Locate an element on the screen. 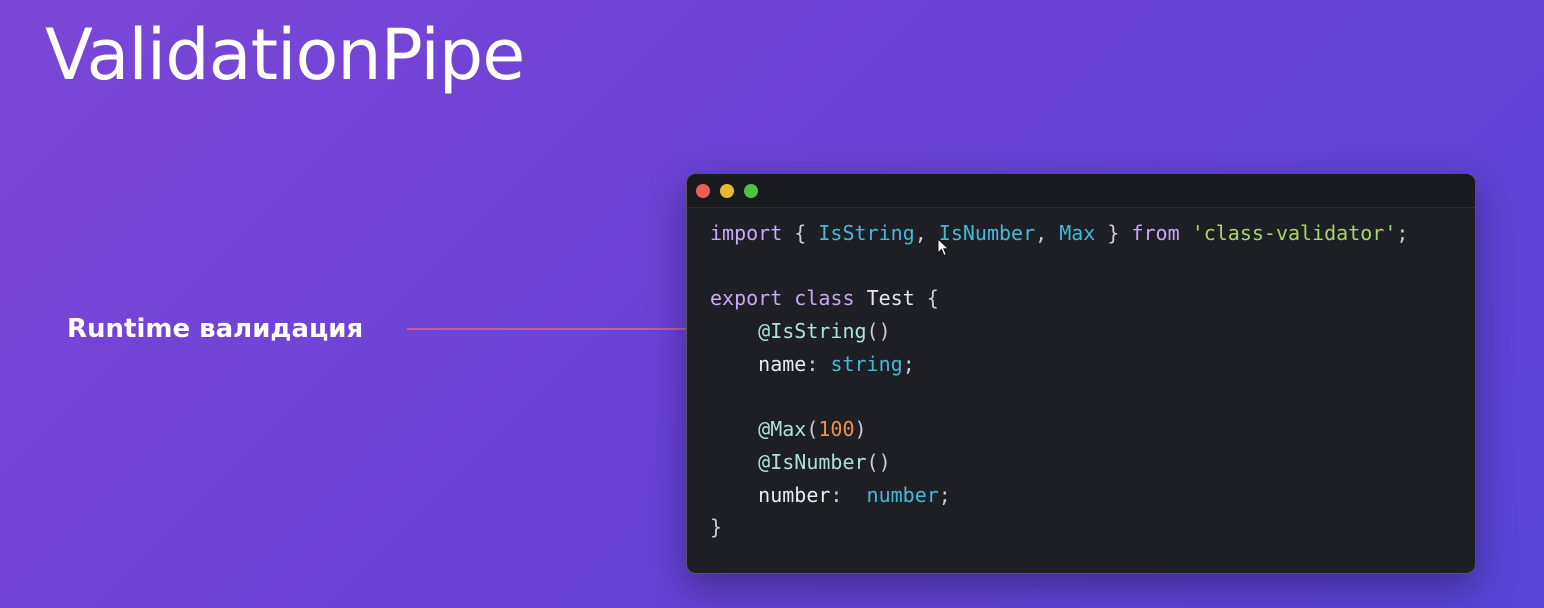  code-token-keyword: from is located at coordinates (1155, 233).